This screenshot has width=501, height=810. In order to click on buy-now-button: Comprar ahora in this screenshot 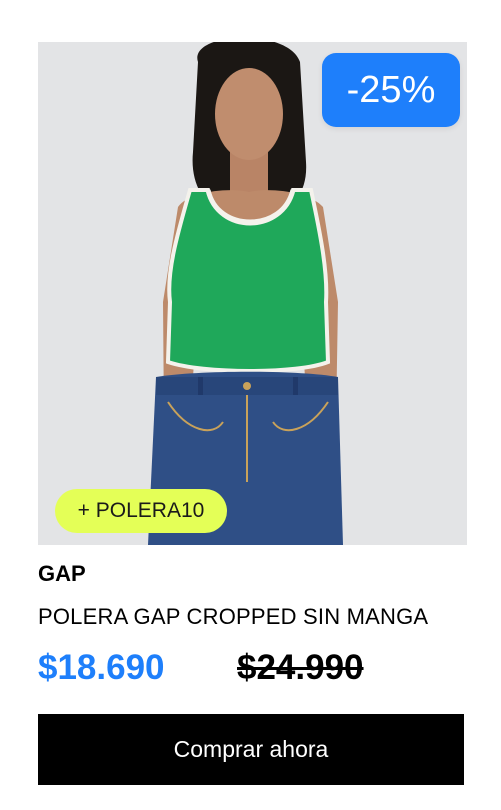, I will do `click(251, 749)`.